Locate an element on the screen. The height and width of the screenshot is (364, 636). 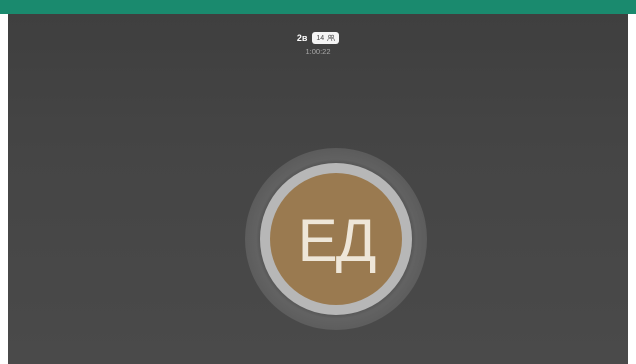
call-header: 2в 14 1:00:22 is located at coordinates (318, 42).